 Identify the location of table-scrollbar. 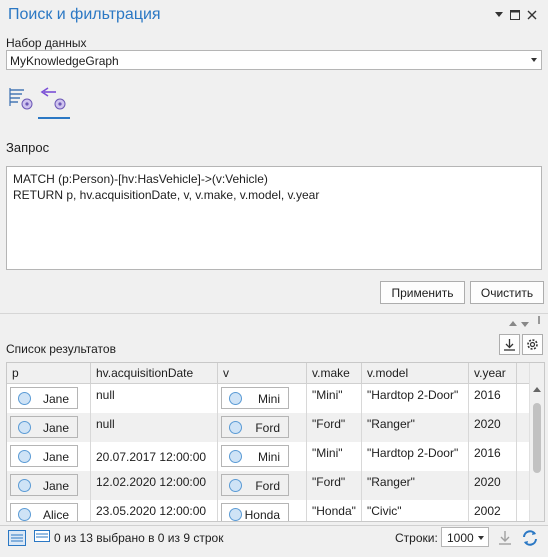
(536, 442).